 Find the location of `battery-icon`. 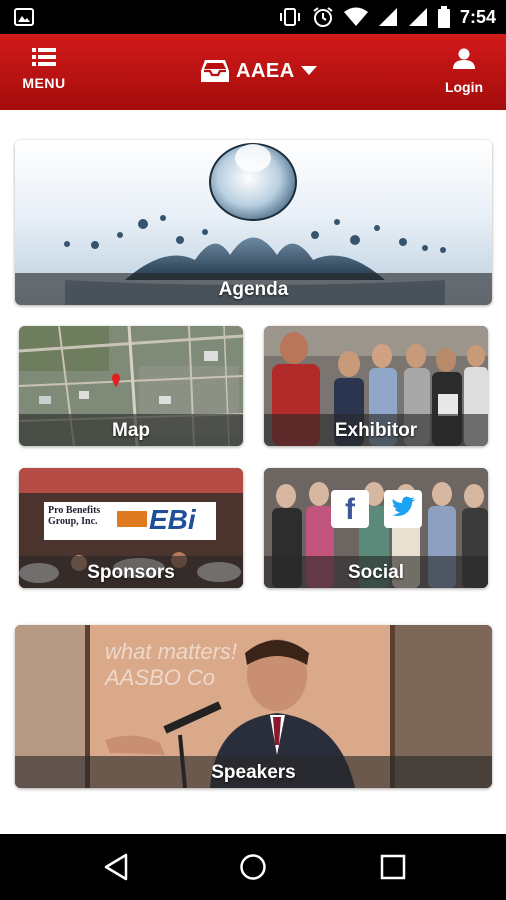

battery-icon is located at coordinates (443, 17).